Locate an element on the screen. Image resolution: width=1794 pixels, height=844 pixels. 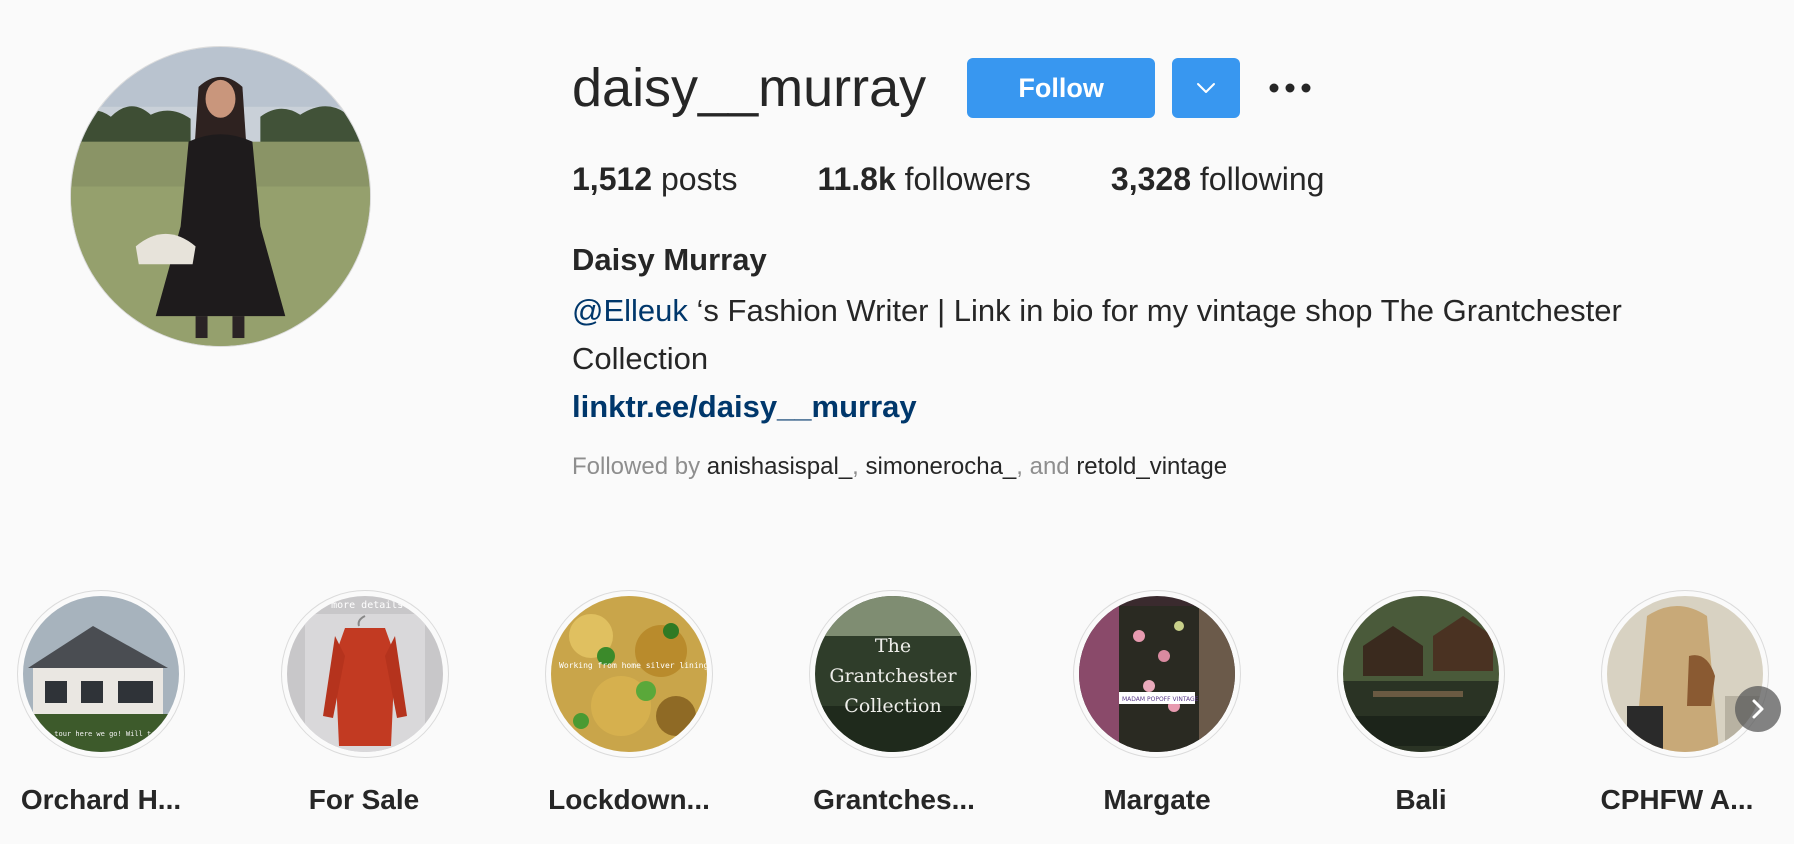
profile-header: daisy__murray Follow is located at coordinates (1162, 88).